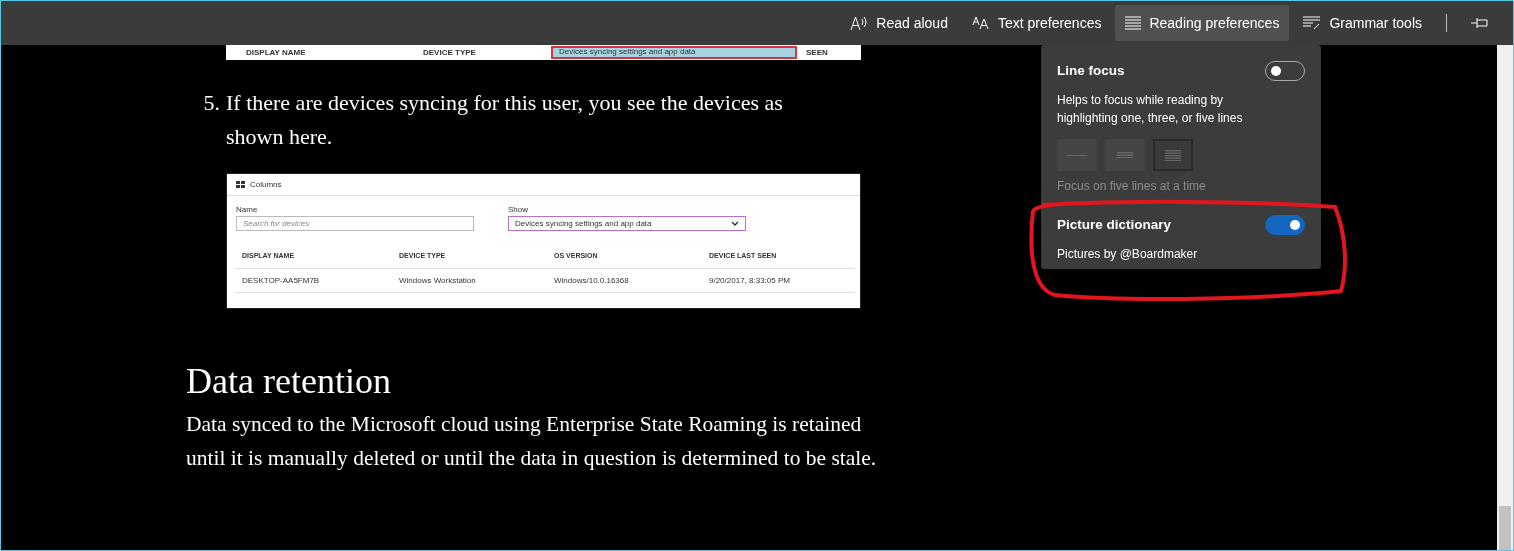 The height and width of the screenshot is (551, 1514). Describe the element at coordinates (1036, 23) in the screenshot. I see `toolbar-button: Text preferences` at that location.